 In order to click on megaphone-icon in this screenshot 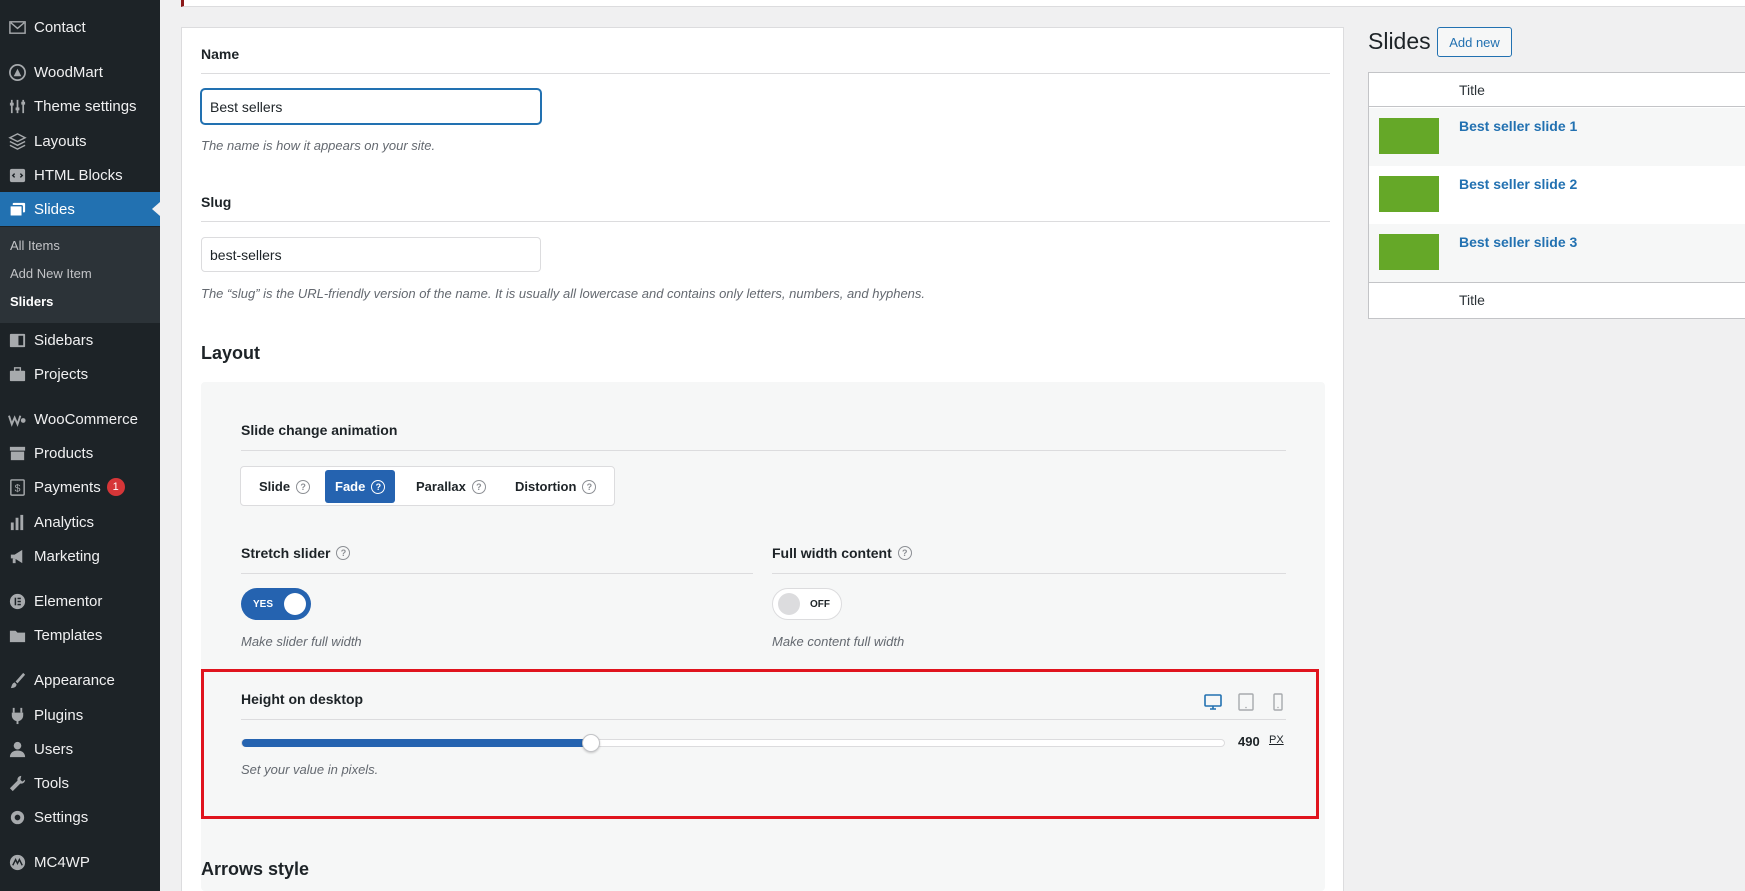, I will do `click(17, 556)`.